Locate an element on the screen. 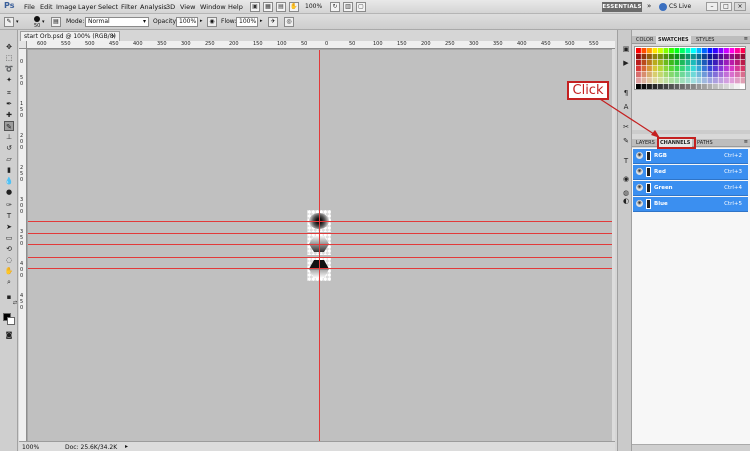 This screenshot has width=750, height=451. flow-slider-chevron-icon: ▸ is located at coordinates (261, 21).